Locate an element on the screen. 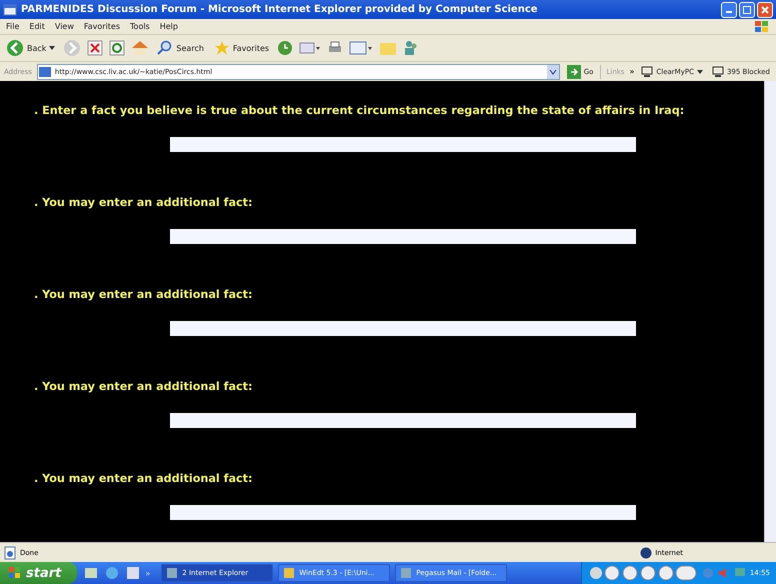 Image resolution: width=776 pixels, height=584 pixels. maximize-button is located at coordinates (747, 10).